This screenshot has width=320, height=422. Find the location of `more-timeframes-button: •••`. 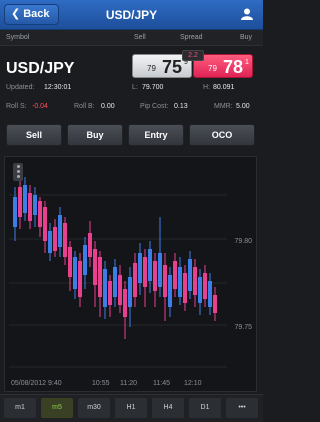

more-timeframes-button: ••• is located at coordinates (242, 408).